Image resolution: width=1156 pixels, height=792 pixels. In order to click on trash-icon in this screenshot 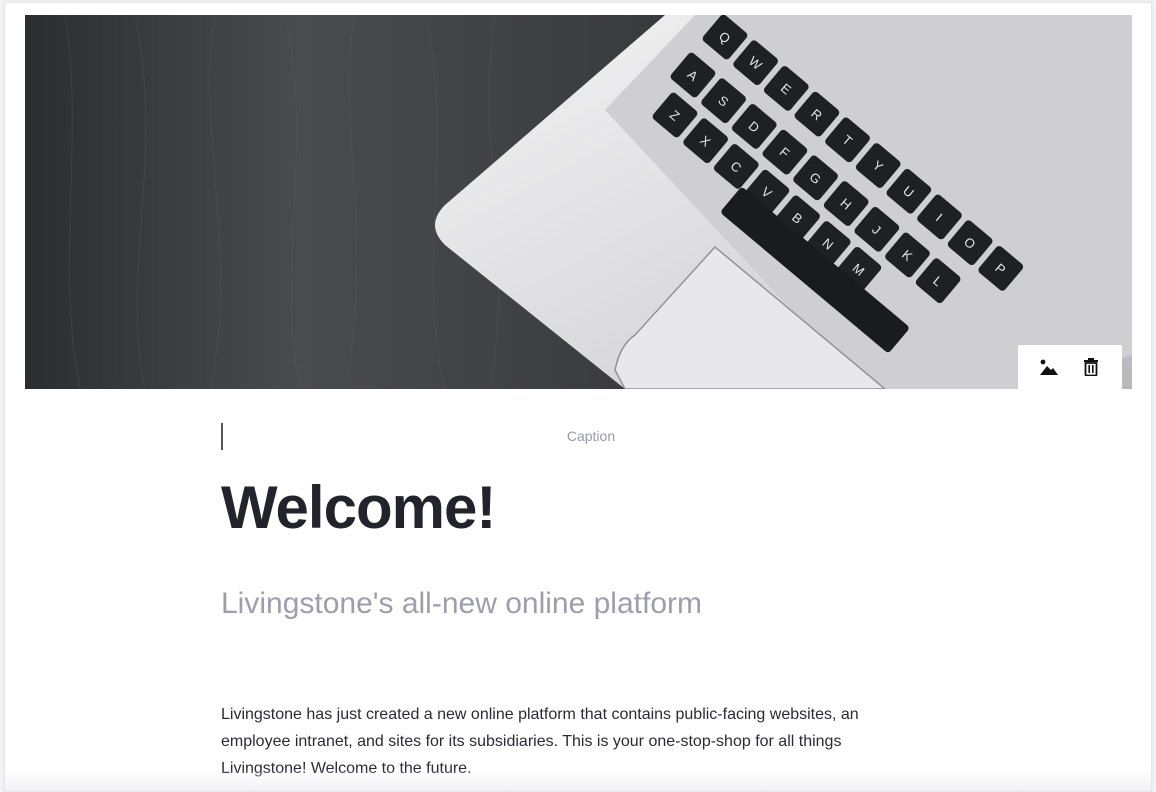, I will do `click(1091, 367)`.